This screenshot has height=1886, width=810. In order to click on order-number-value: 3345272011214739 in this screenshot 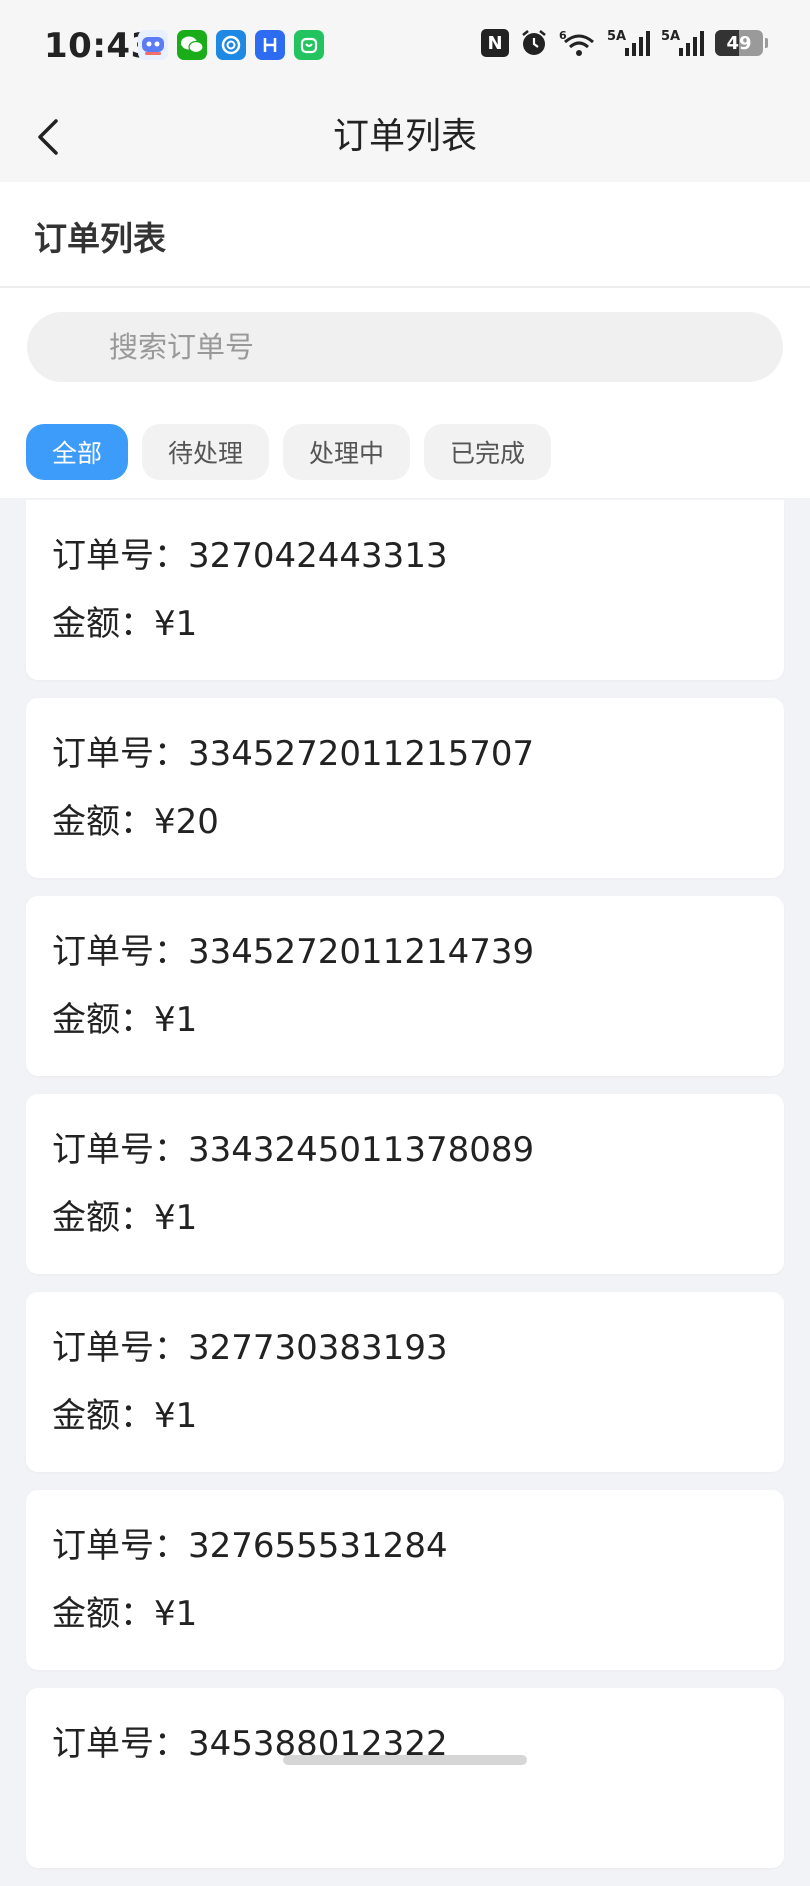, I will do `click(361, 952)`.